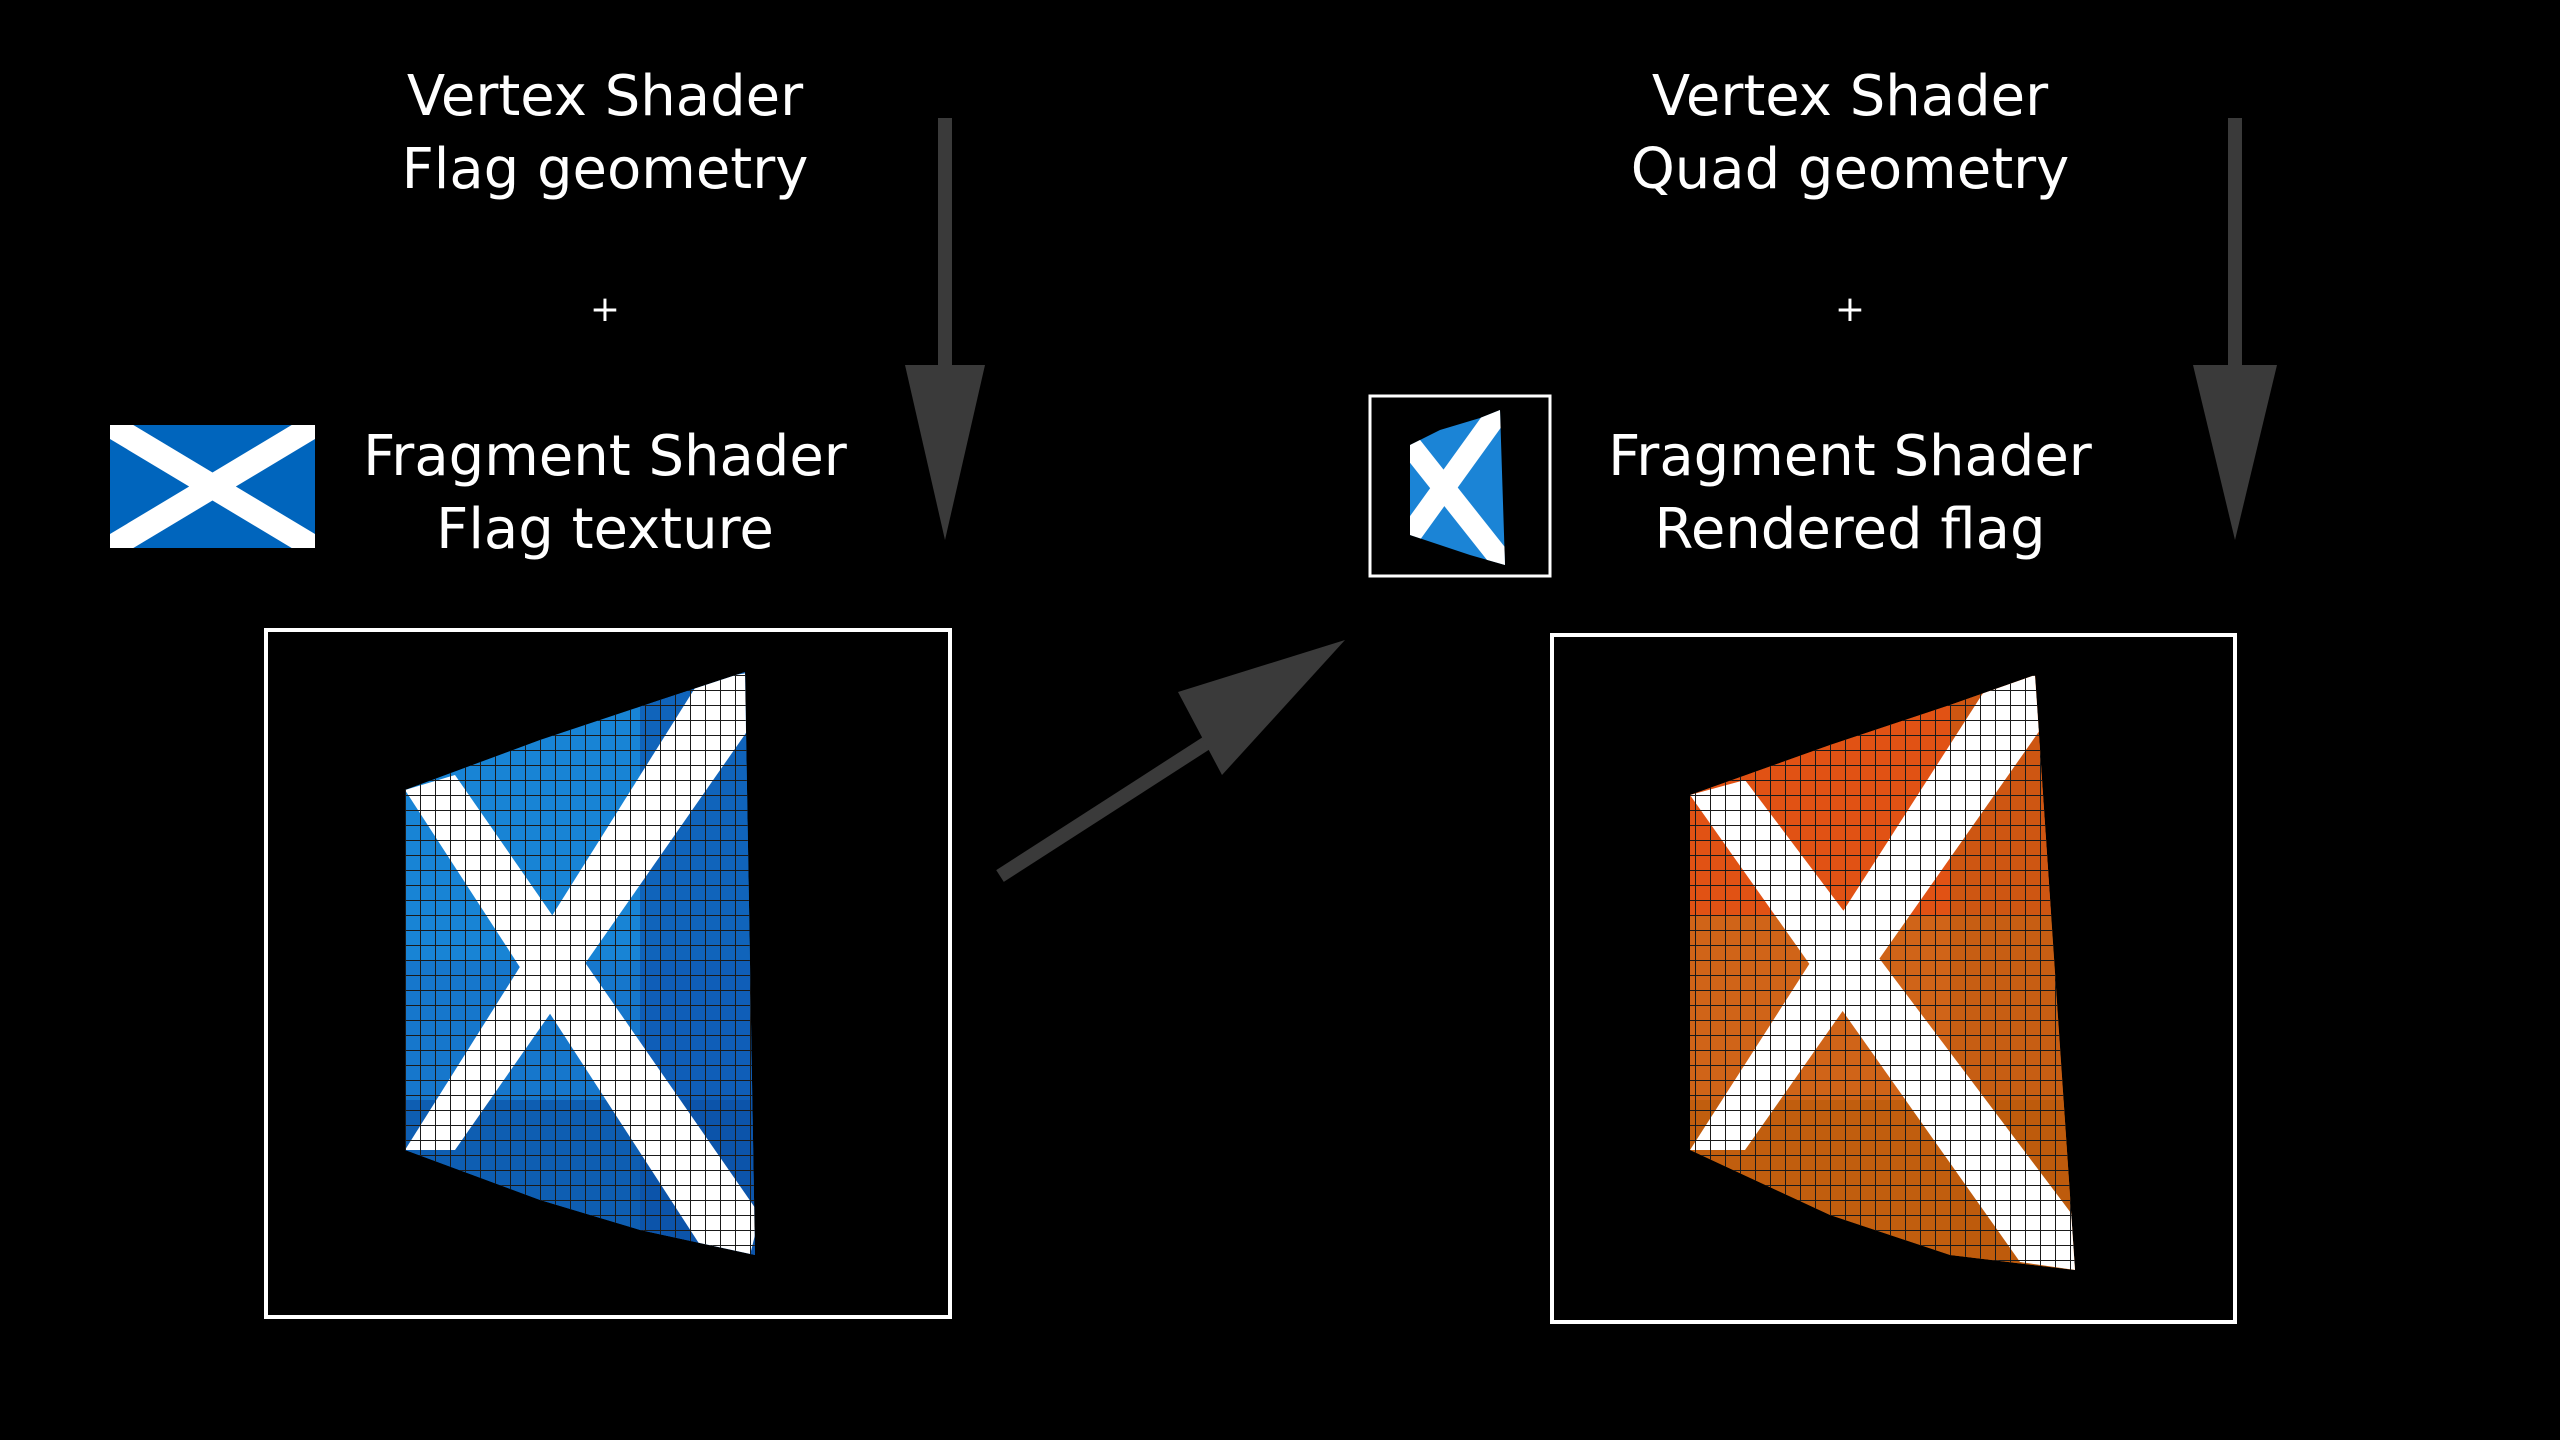  Describe the element at coordinates (1170, 761) in the screenshot. I see `diagonal-arrow` at that location.